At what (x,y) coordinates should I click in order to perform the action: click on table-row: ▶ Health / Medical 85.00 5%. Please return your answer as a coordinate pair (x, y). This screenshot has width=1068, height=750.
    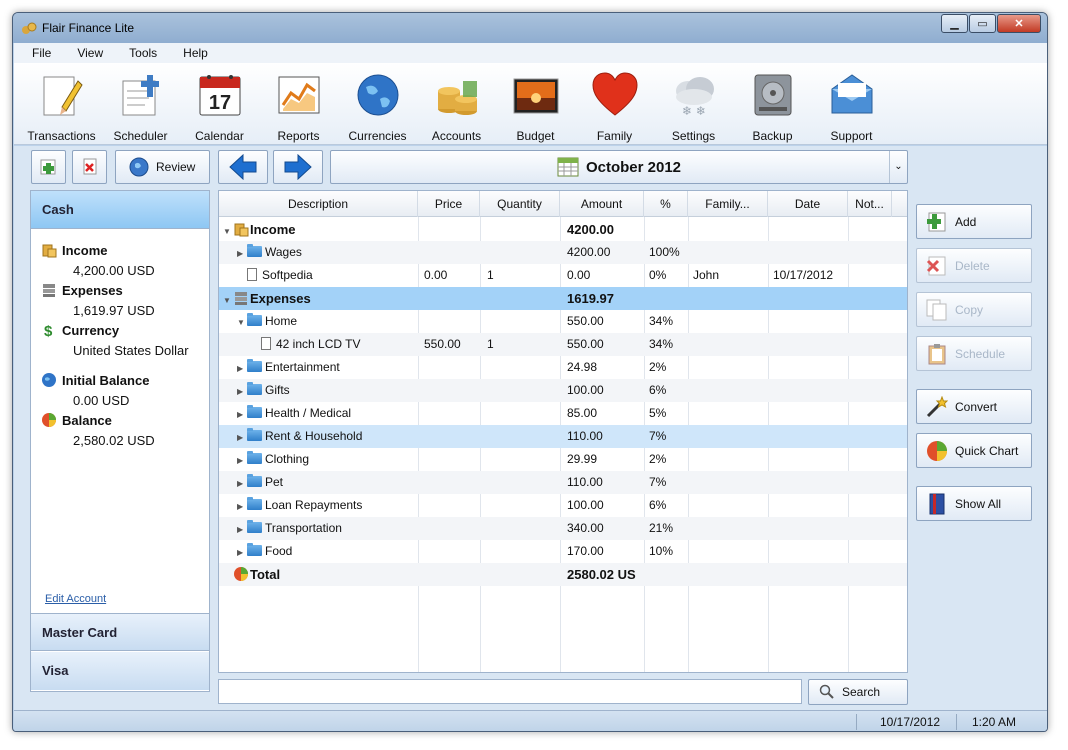
    Looking at the image, I should click on (563, 413).